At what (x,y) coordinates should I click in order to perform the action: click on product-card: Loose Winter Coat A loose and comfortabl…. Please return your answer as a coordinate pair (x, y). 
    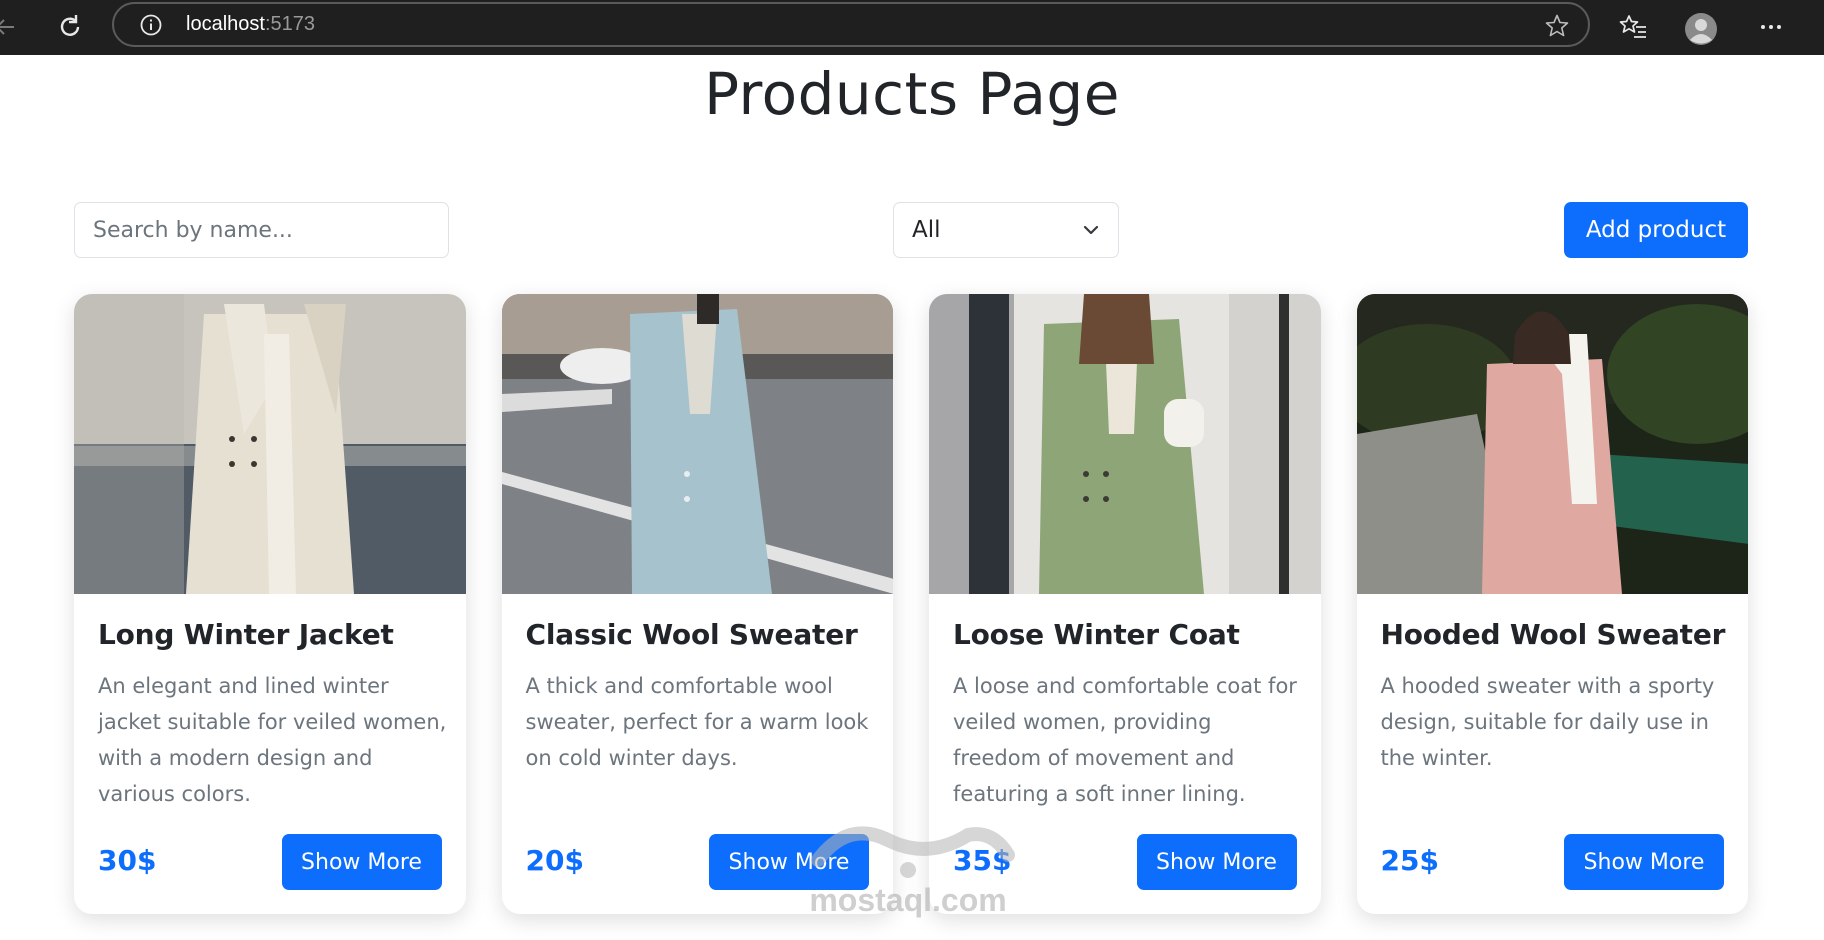
    Looking at the image, I should click on (1125, 604).